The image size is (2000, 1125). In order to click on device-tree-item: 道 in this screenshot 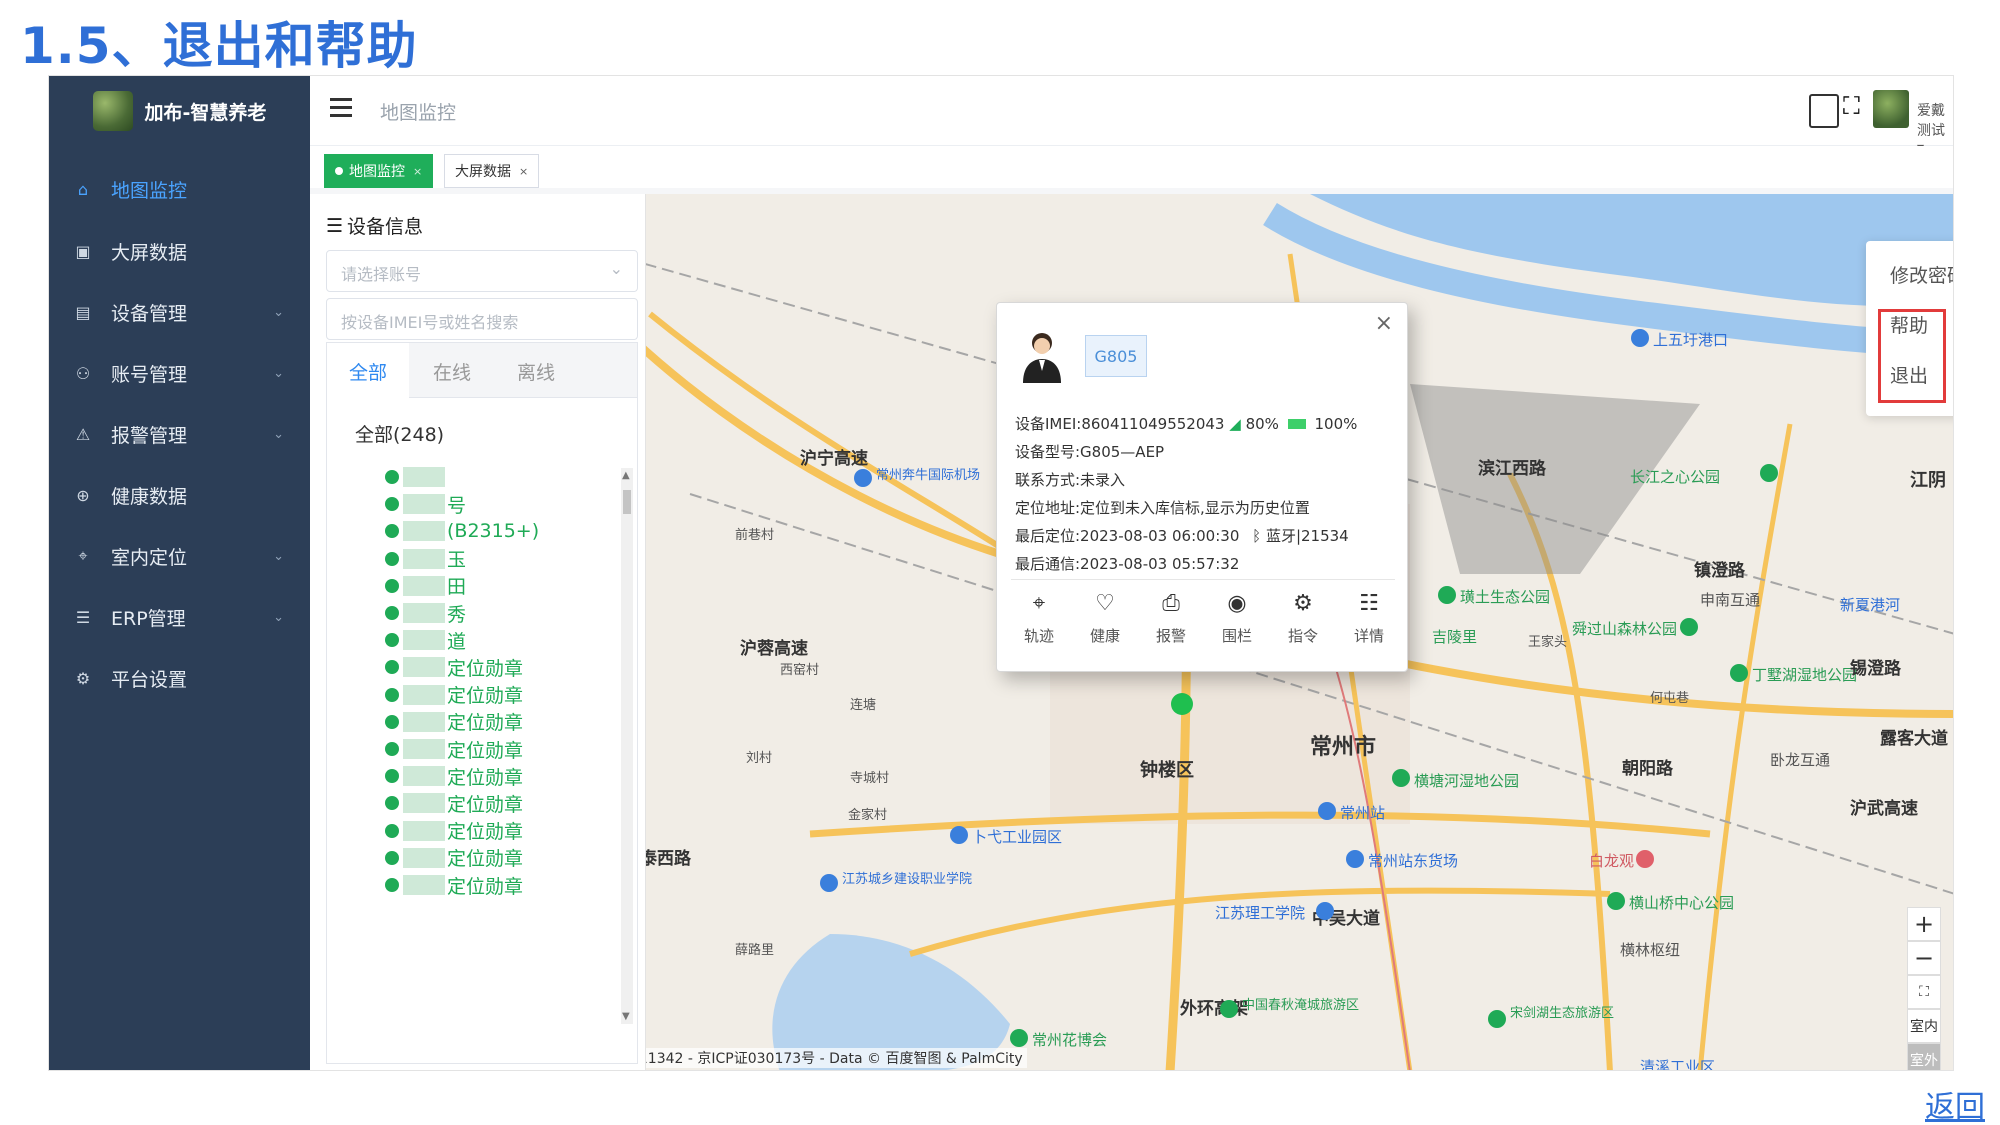, I will do `click(425, 640)`.